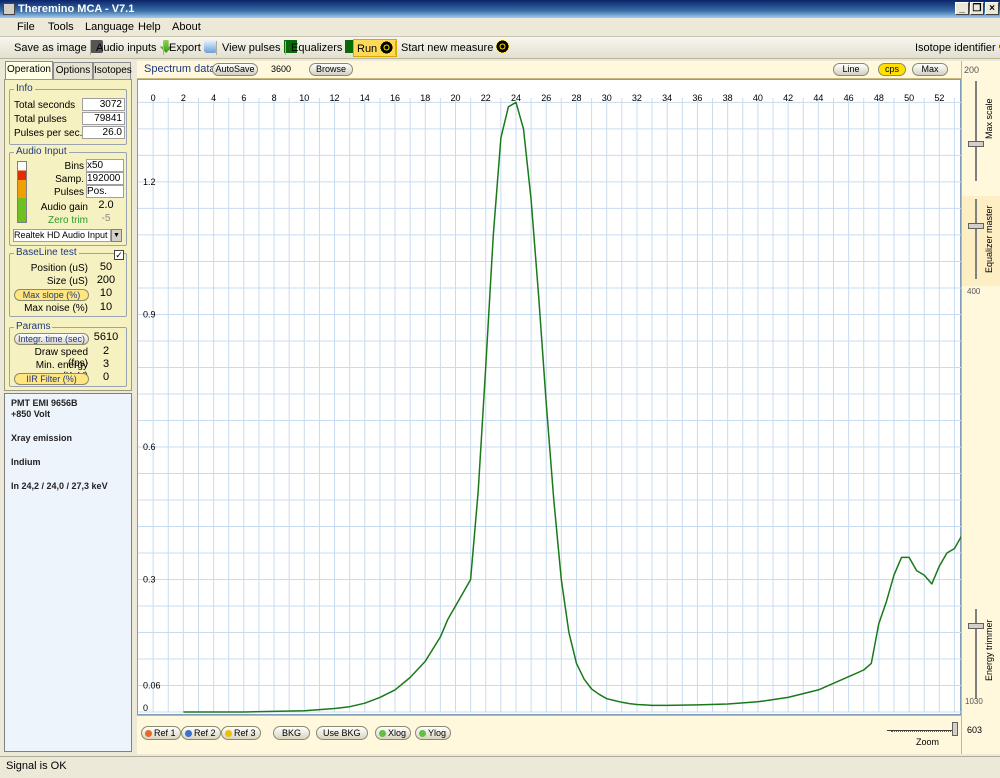 The height and width of the screenshot is (778, 1000). I want to click on tab-operation: Operation, so click(29, 70).